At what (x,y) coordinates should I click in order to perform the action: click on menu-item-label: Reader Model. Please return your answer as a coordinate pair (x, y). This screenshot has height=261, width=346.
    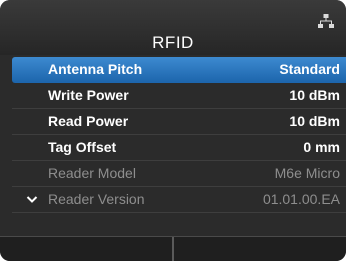
    Looking at the image, I should click on (92, 173).